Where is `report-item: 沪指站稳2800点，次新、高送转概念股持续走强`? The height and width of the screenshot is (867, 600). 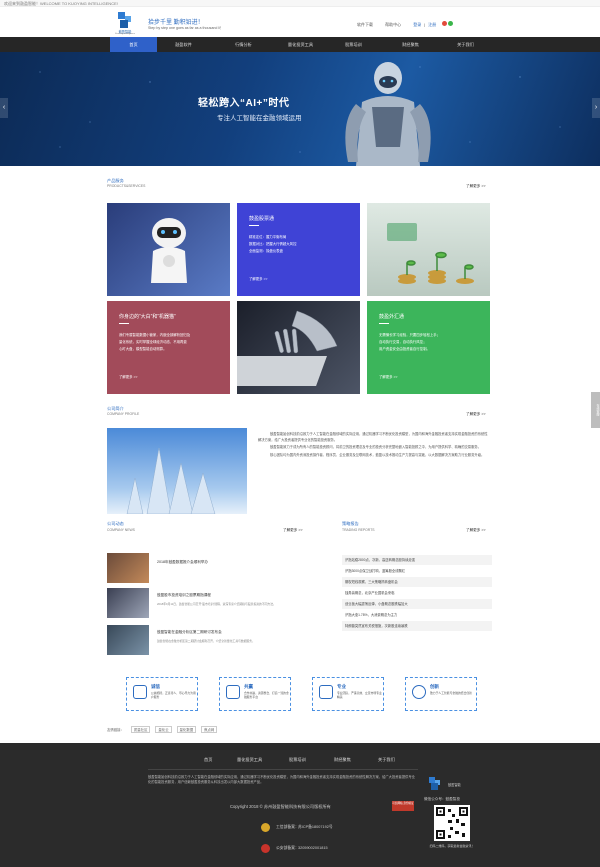 report-item: 沪指站稳2800点，次新、高送转概念股持续走强 is located at coordinates (417, 560).